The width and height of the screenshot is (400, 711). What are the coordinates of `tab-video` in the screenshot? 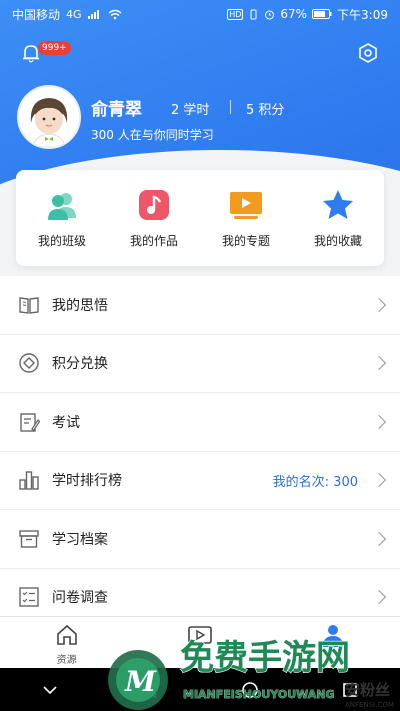 It's located at (199, 642).